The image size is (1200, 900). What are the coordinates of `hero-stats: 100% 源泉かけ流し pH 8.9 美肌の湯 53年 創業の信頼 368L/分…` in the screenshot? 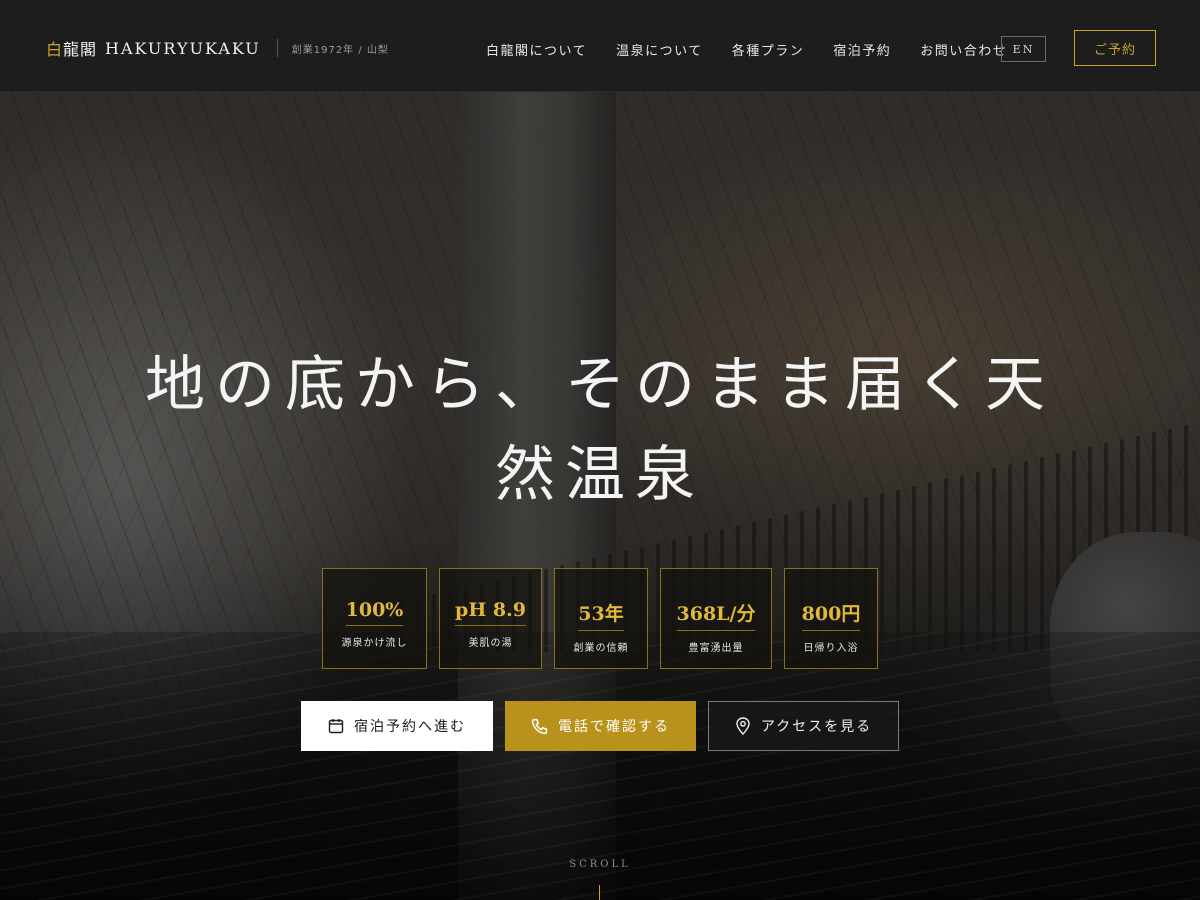 It's located at (606, 618).